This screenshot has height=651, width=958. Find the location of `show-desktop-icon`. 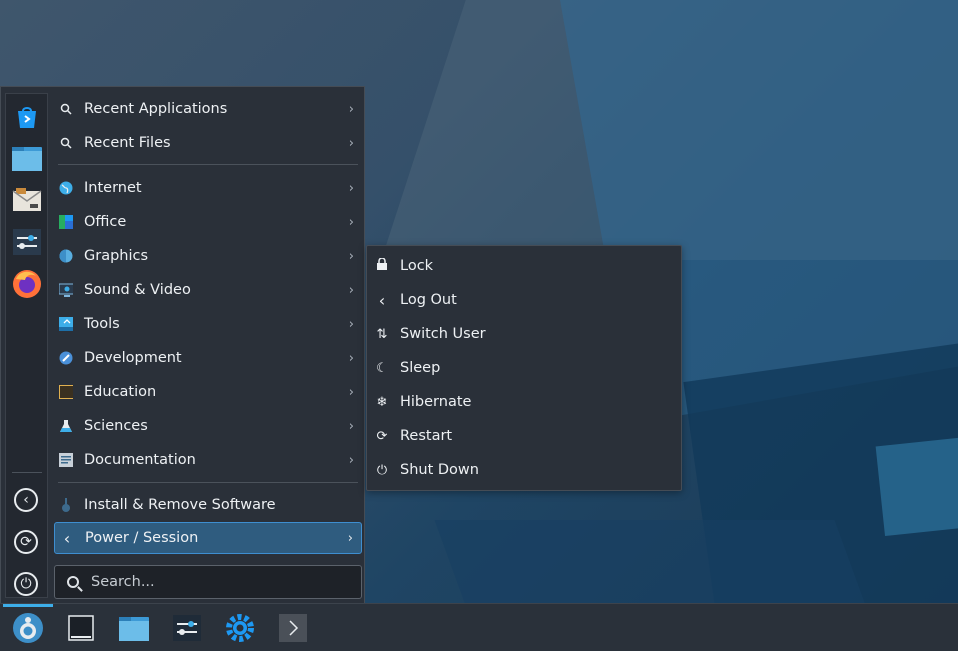

show-desktop-icon is located at coordinates (81, 628).